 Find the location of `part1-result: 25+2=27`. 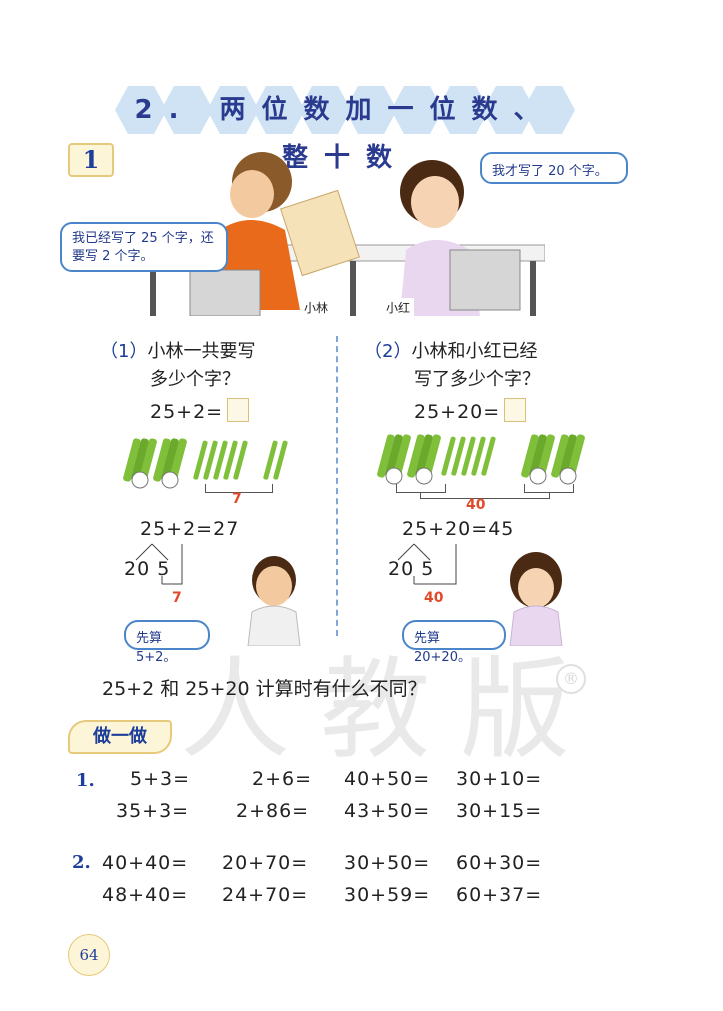

part1-result: 25+2=27 is located at coordinates (190, 529).